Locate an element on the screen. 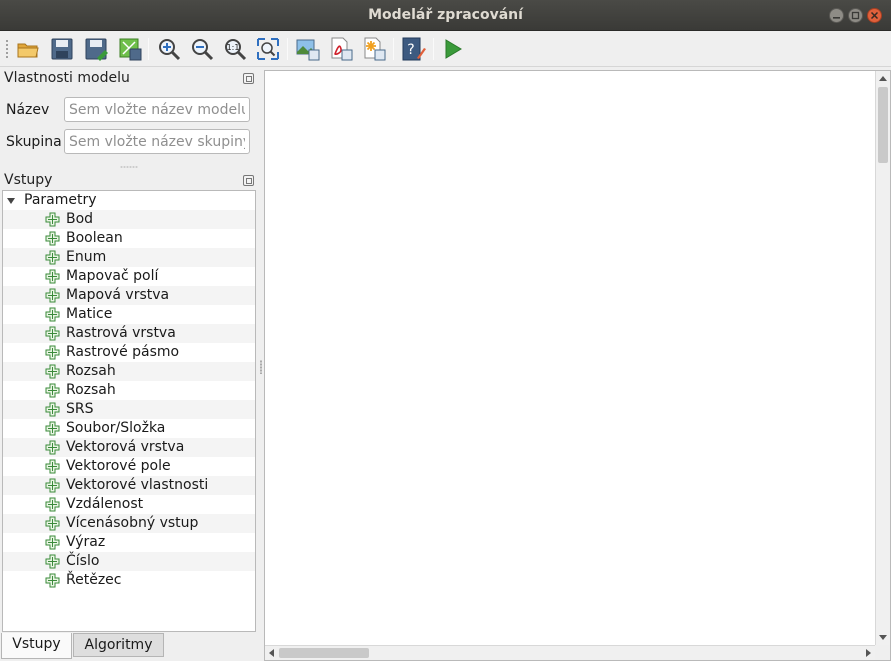  save-icon is located at coordinates (62, 49).